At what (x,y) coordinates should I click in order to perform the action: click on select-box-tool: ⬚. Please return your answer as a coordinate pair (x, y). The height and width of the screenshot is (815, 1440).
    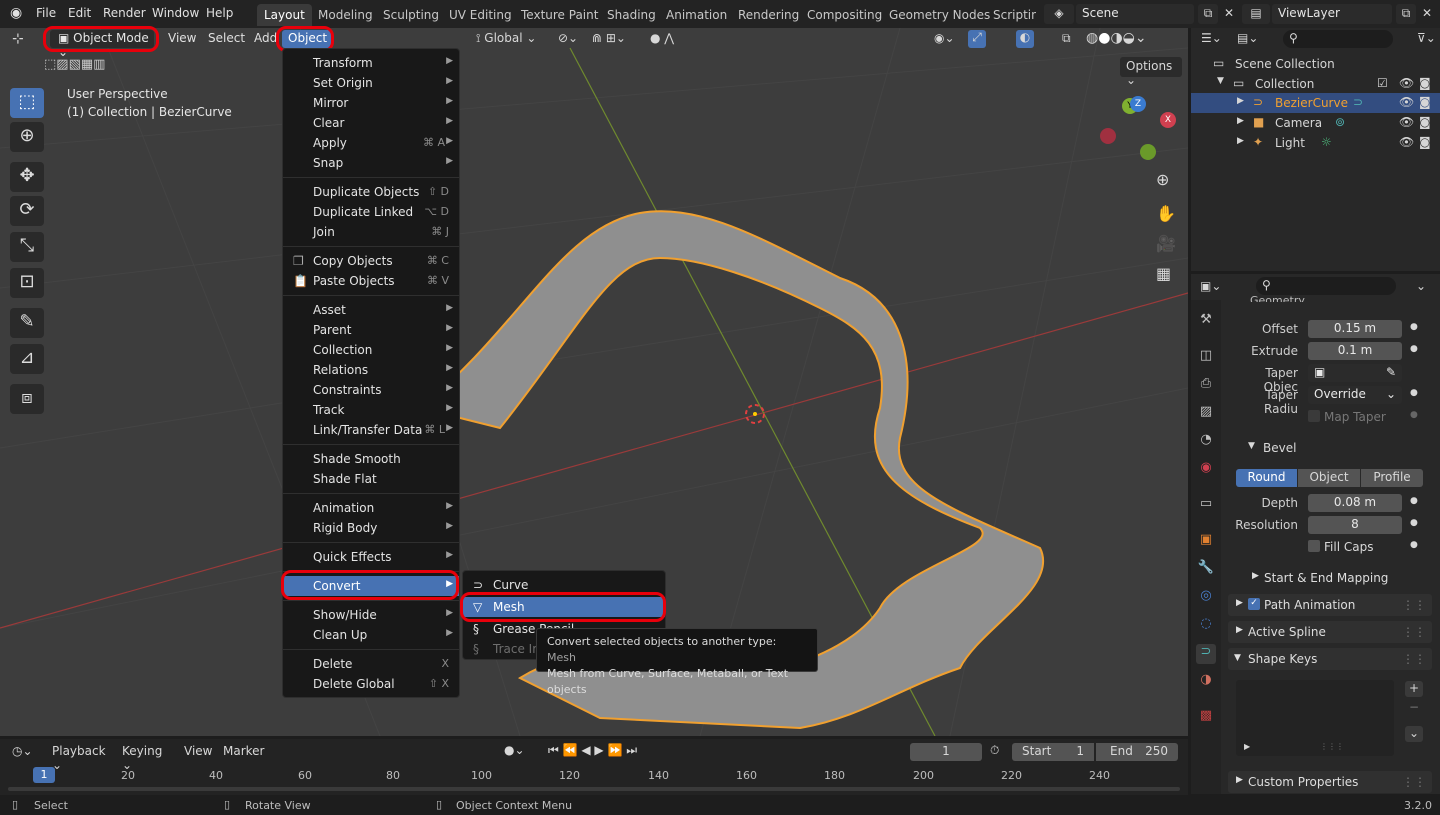
    Looking at the image, I should click on (27, 103).